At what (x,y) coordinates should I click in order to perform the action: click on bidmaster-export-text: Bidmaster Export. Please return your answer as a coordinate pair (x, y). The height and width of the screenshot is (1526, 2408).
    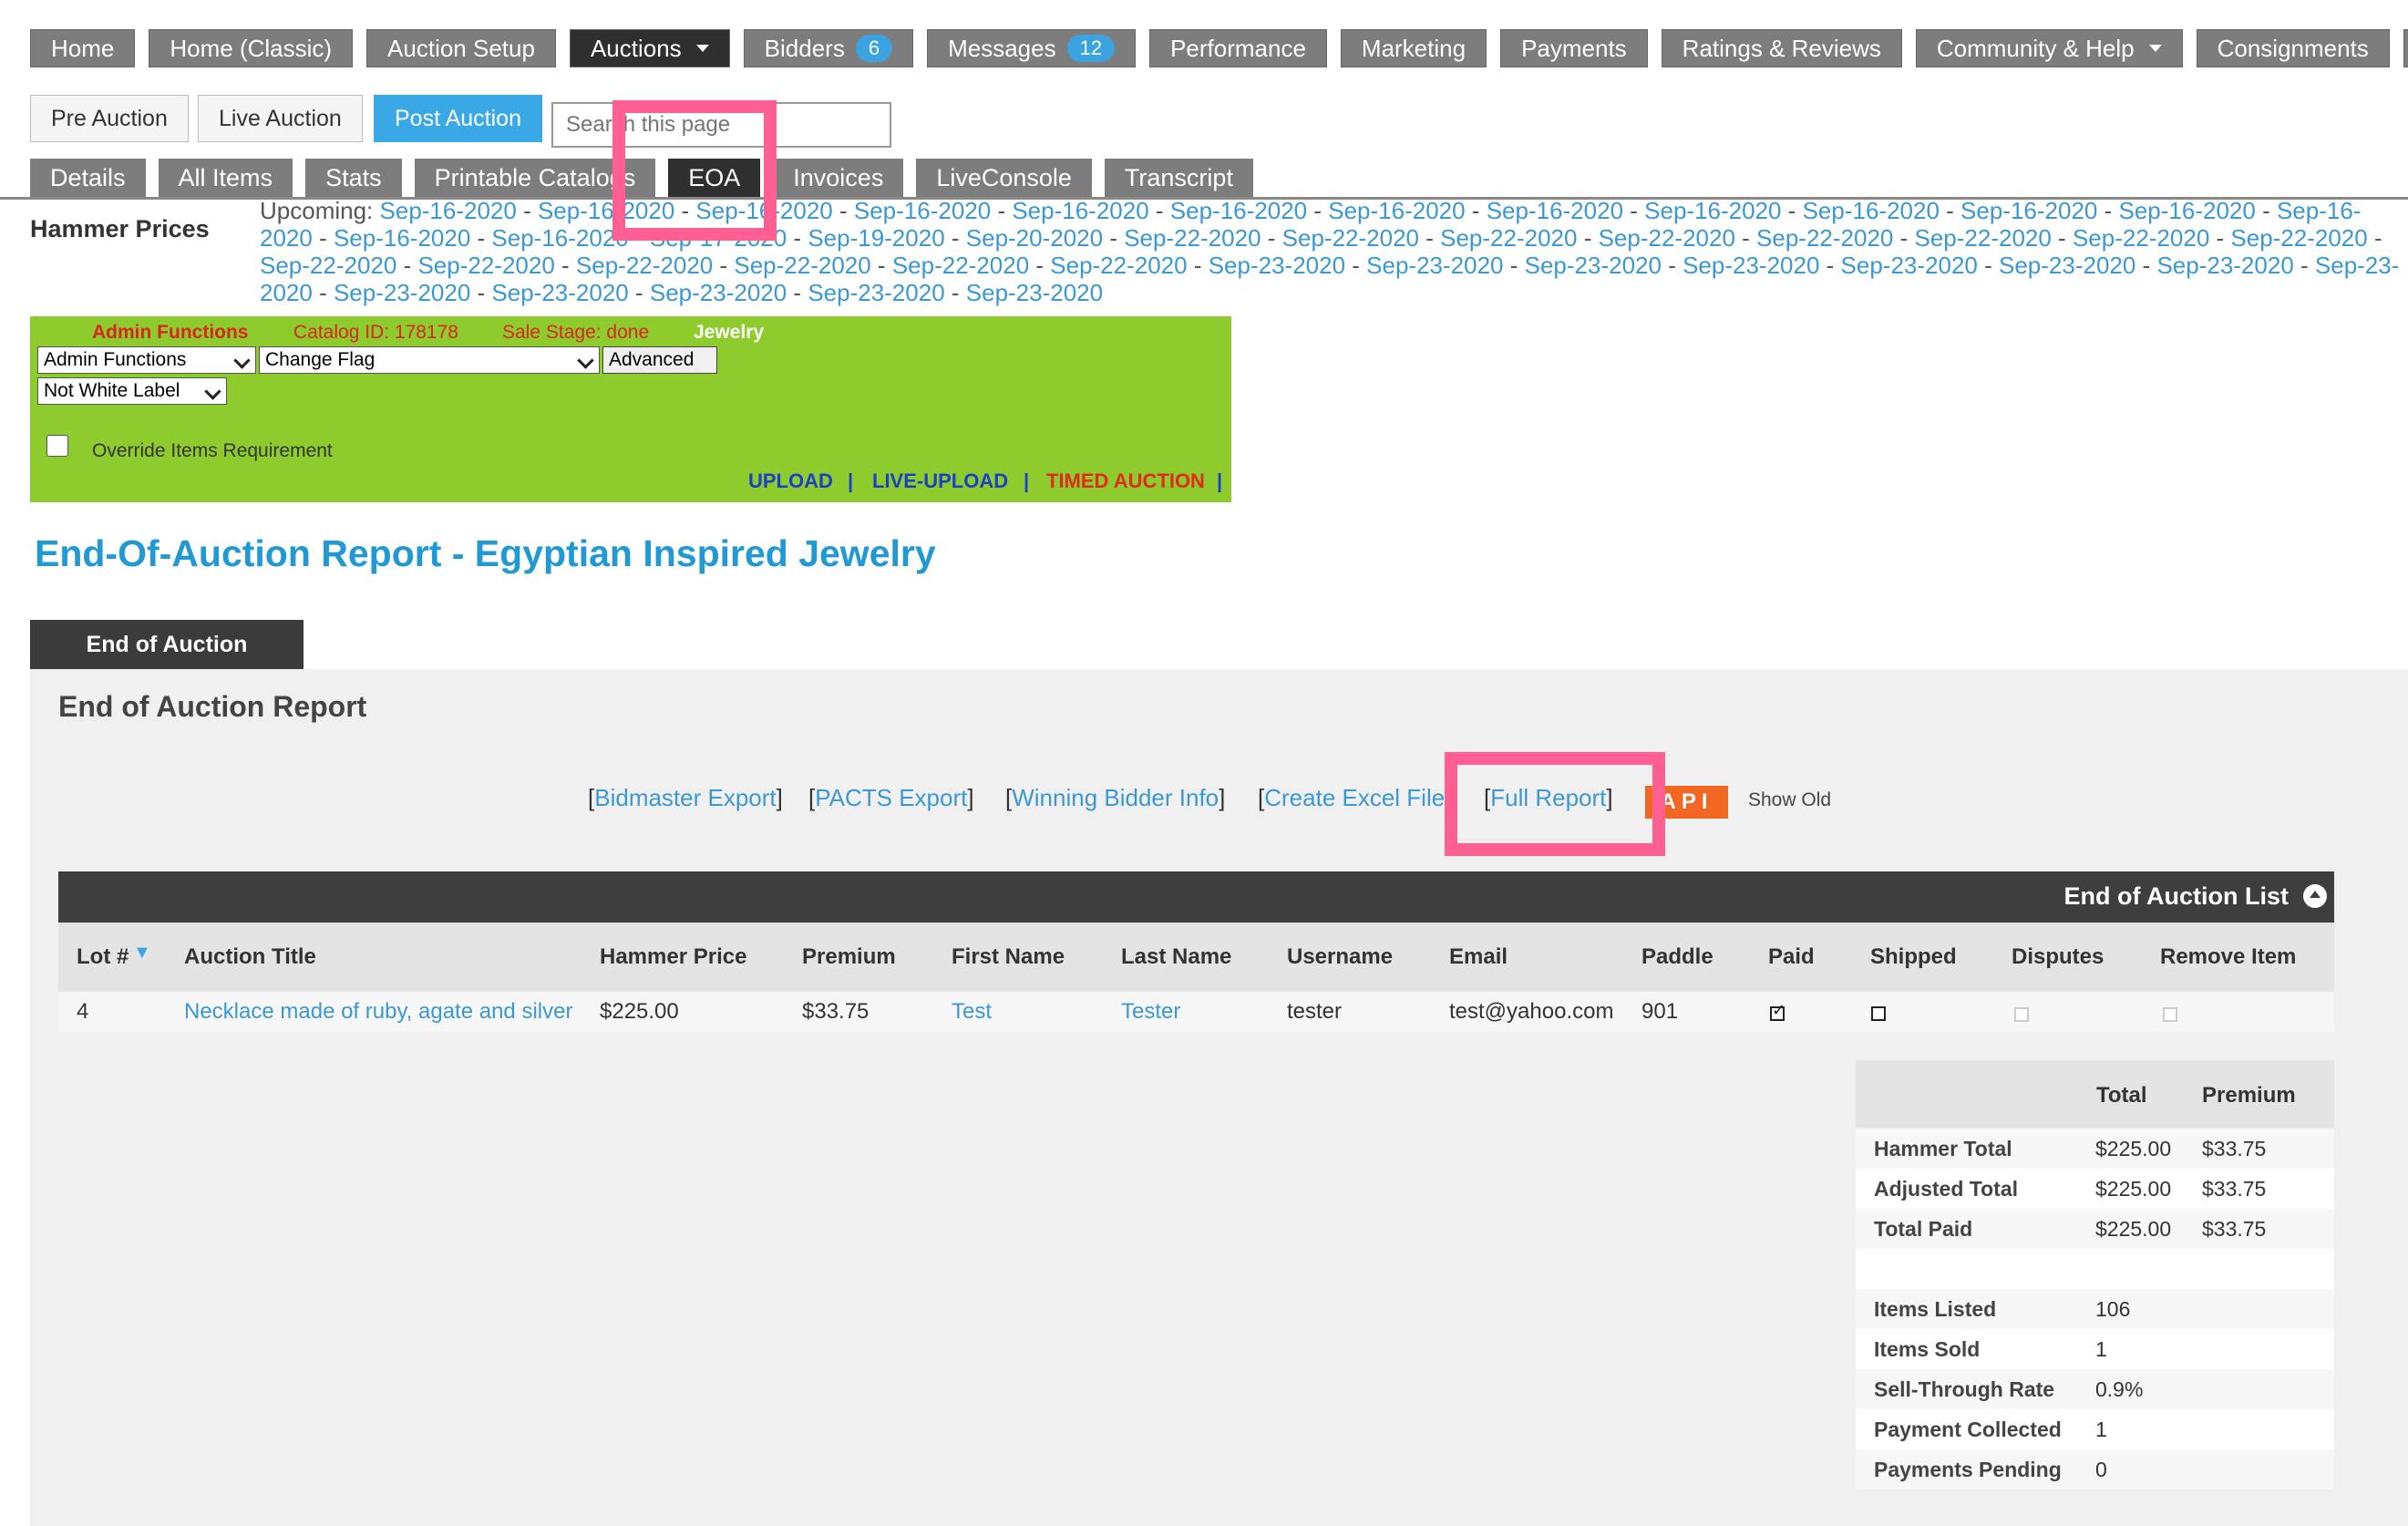
    Looking at the image, I should click on (685, 797).